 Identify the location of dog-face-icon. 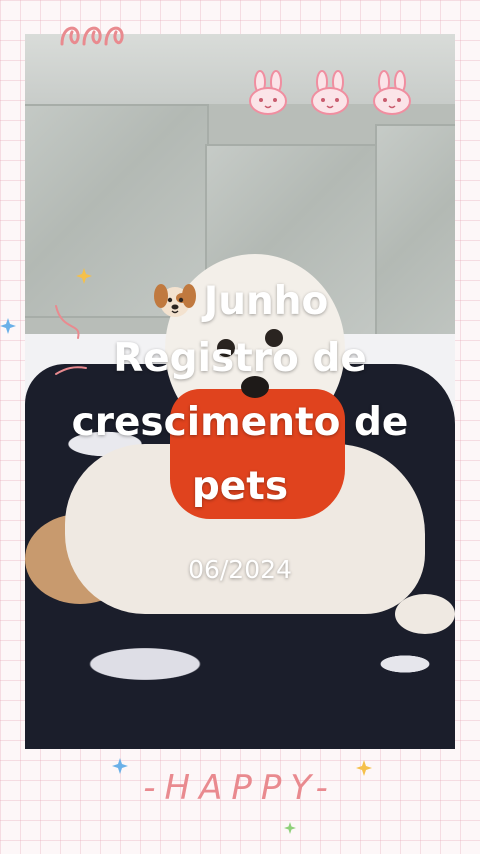
(174, 300).